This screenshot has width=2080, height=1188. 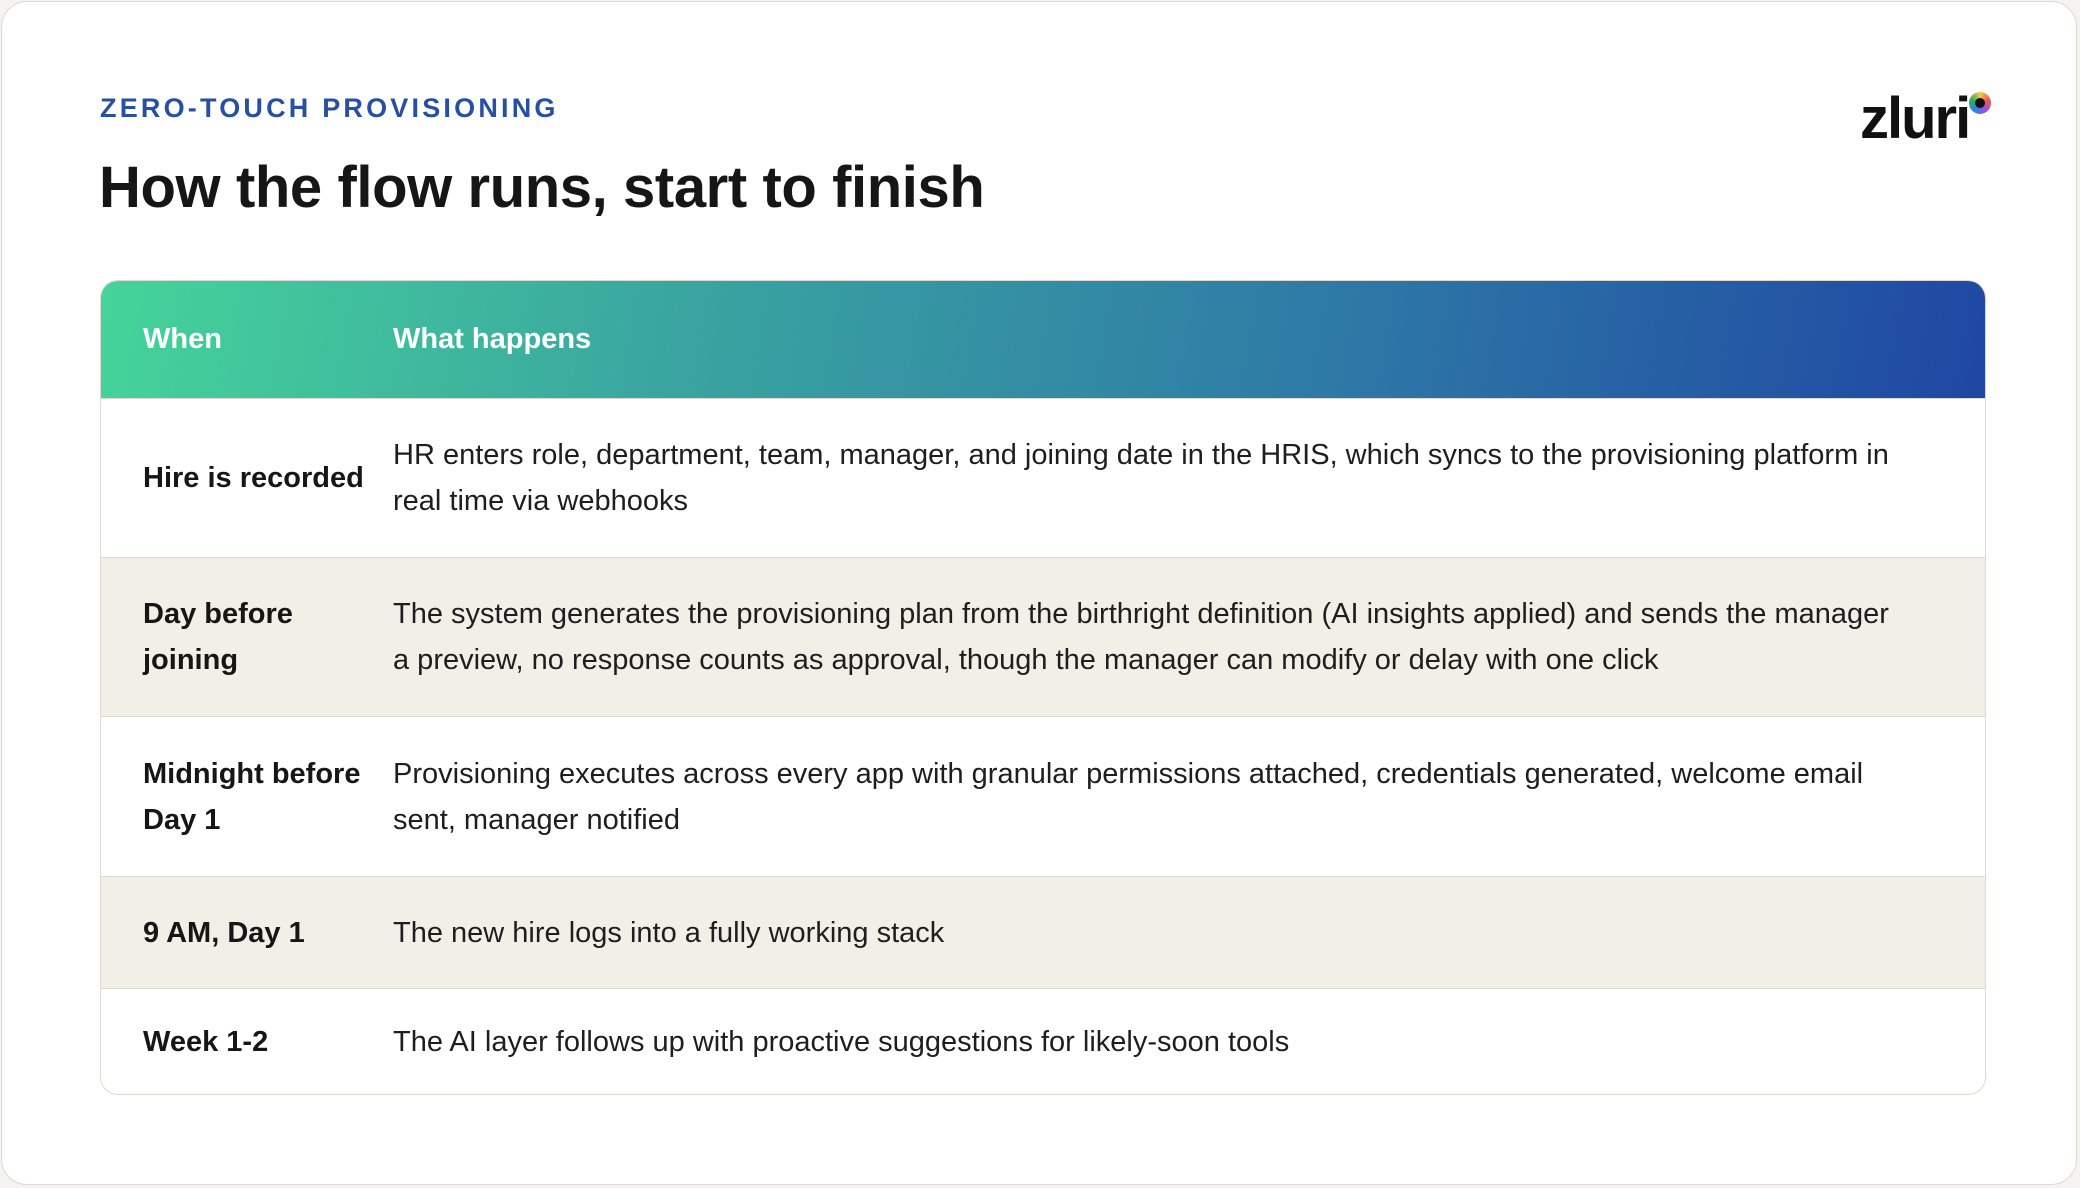 I want to click on zluri-logo: zluri, so click(x=1925, y=118).